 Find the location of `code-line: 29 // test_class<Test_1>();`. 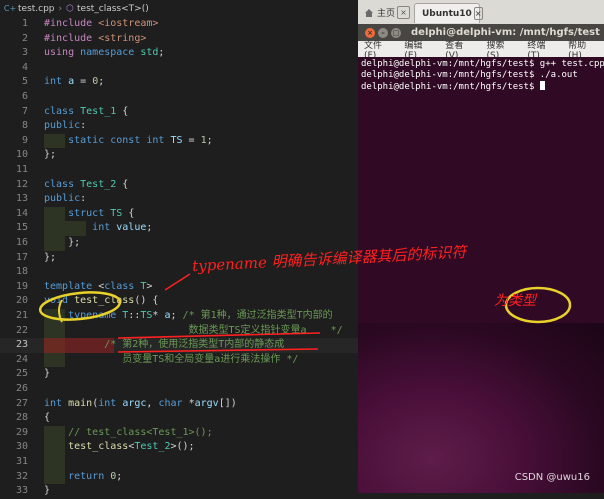

code-line: 29 // test_class<Test_1>(); is located at coordinates (179, 433).